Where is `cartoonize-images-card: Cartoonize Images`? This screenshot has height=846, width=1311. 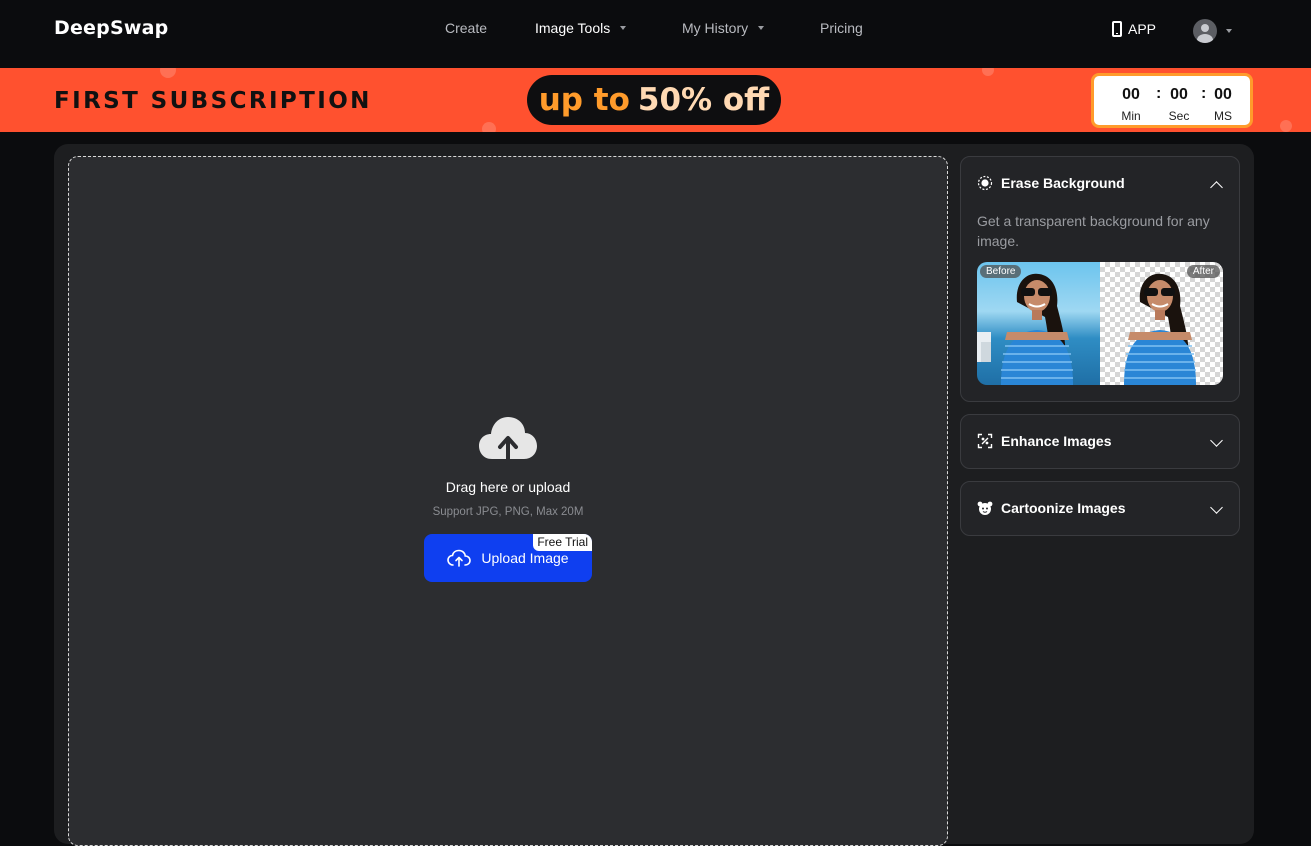
cartoonize-images-card: Cartoonize Images is located at coordinates (1100, 508).